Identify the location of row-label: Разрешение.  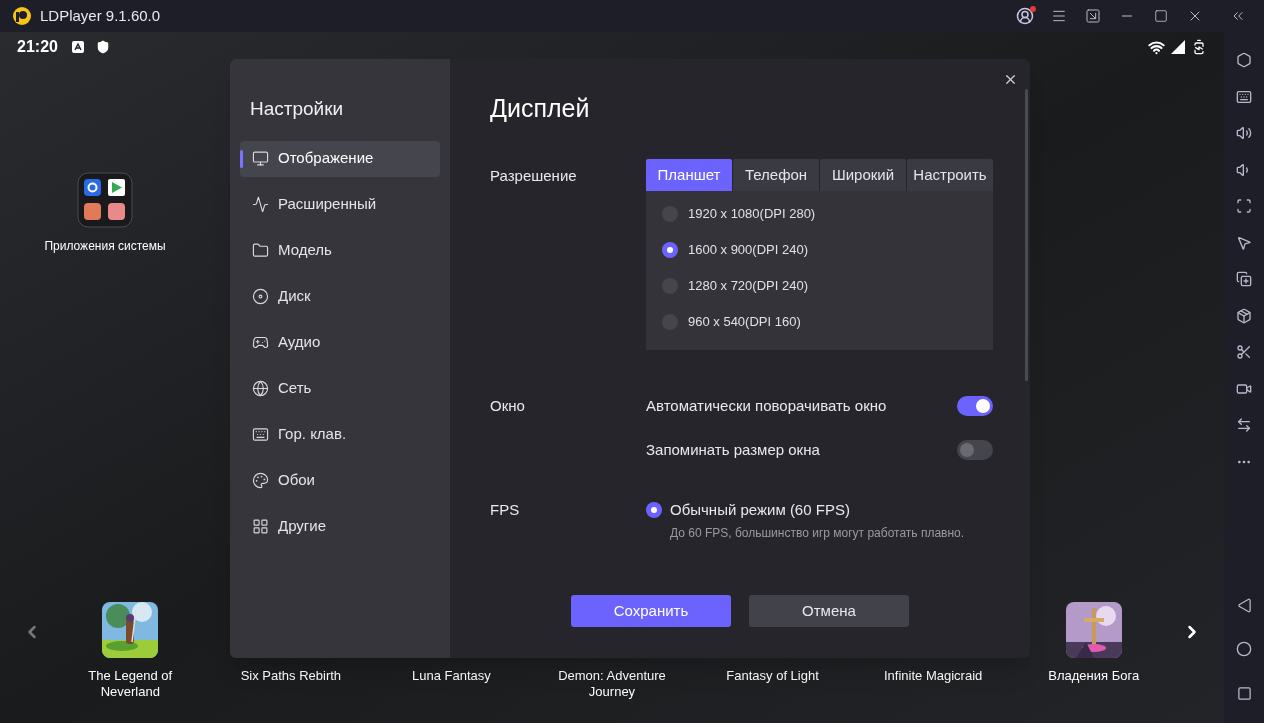
(534, 176).